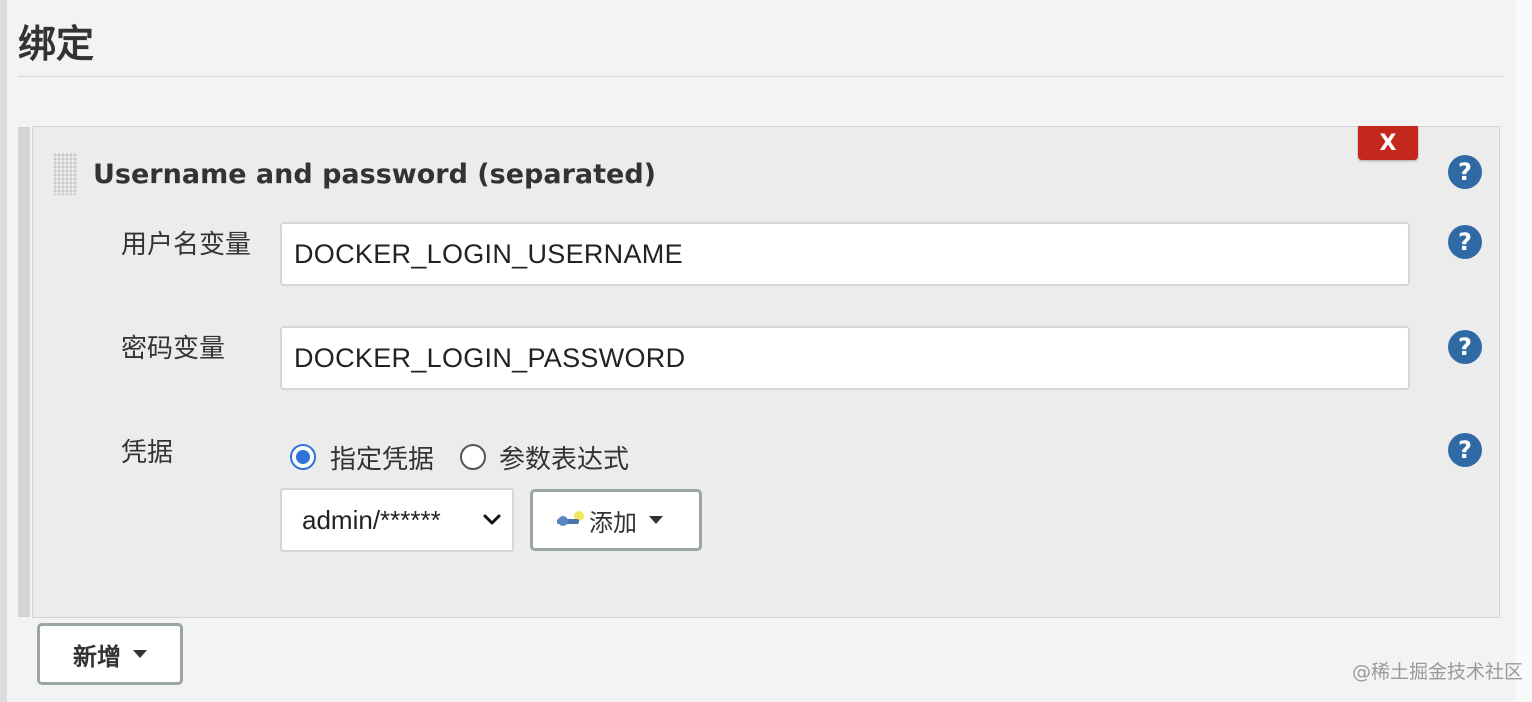  I want to click on binding-title: Username and password (separated), so click(374, 174).